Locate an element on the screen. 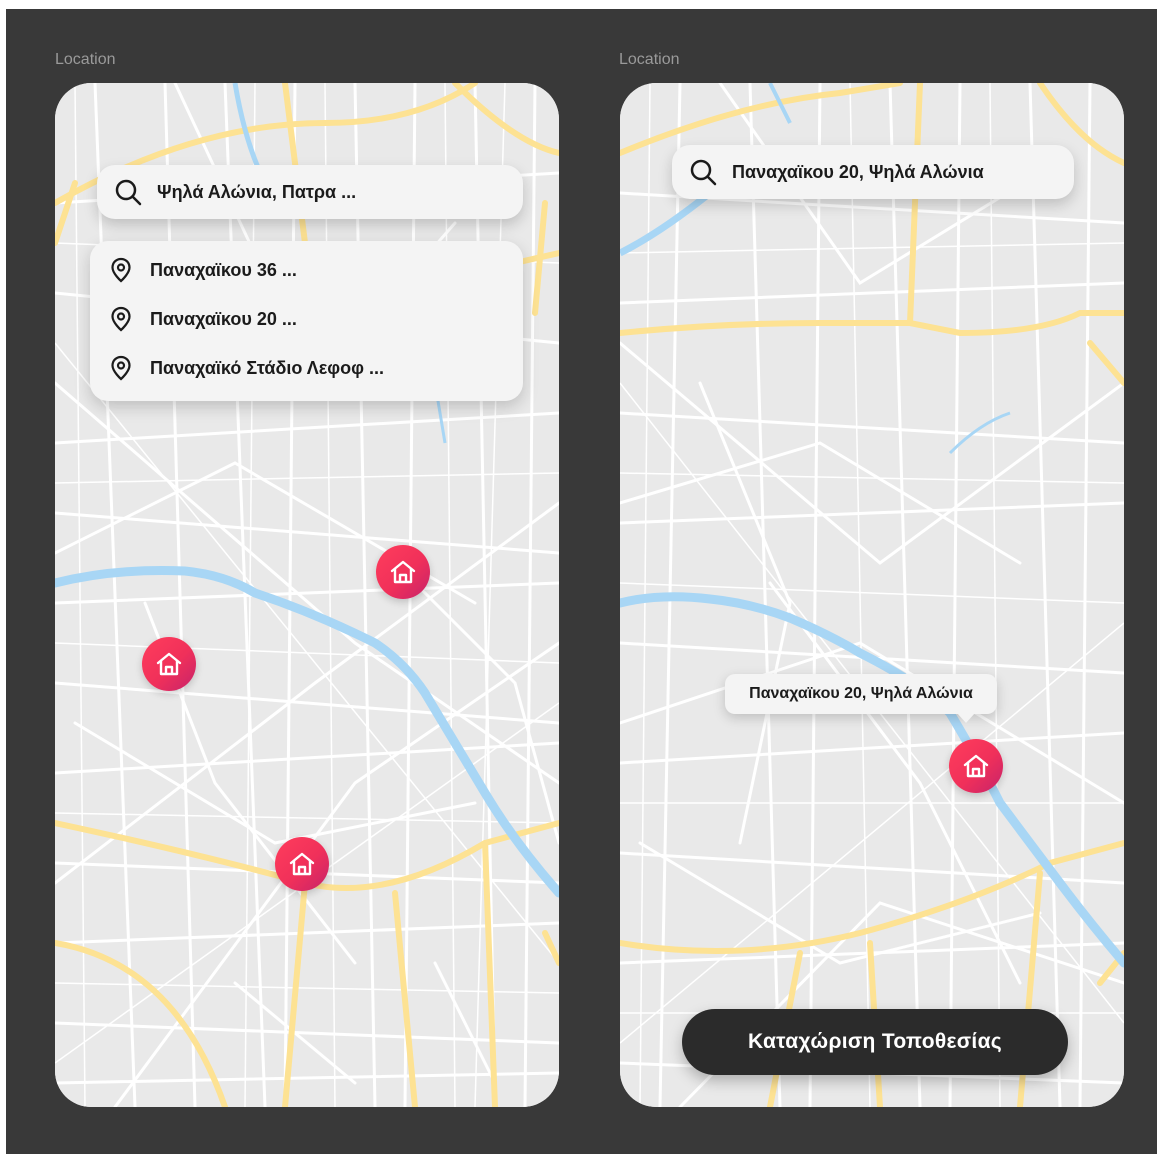  tooltip-tail is located at coordinates (966, 718).